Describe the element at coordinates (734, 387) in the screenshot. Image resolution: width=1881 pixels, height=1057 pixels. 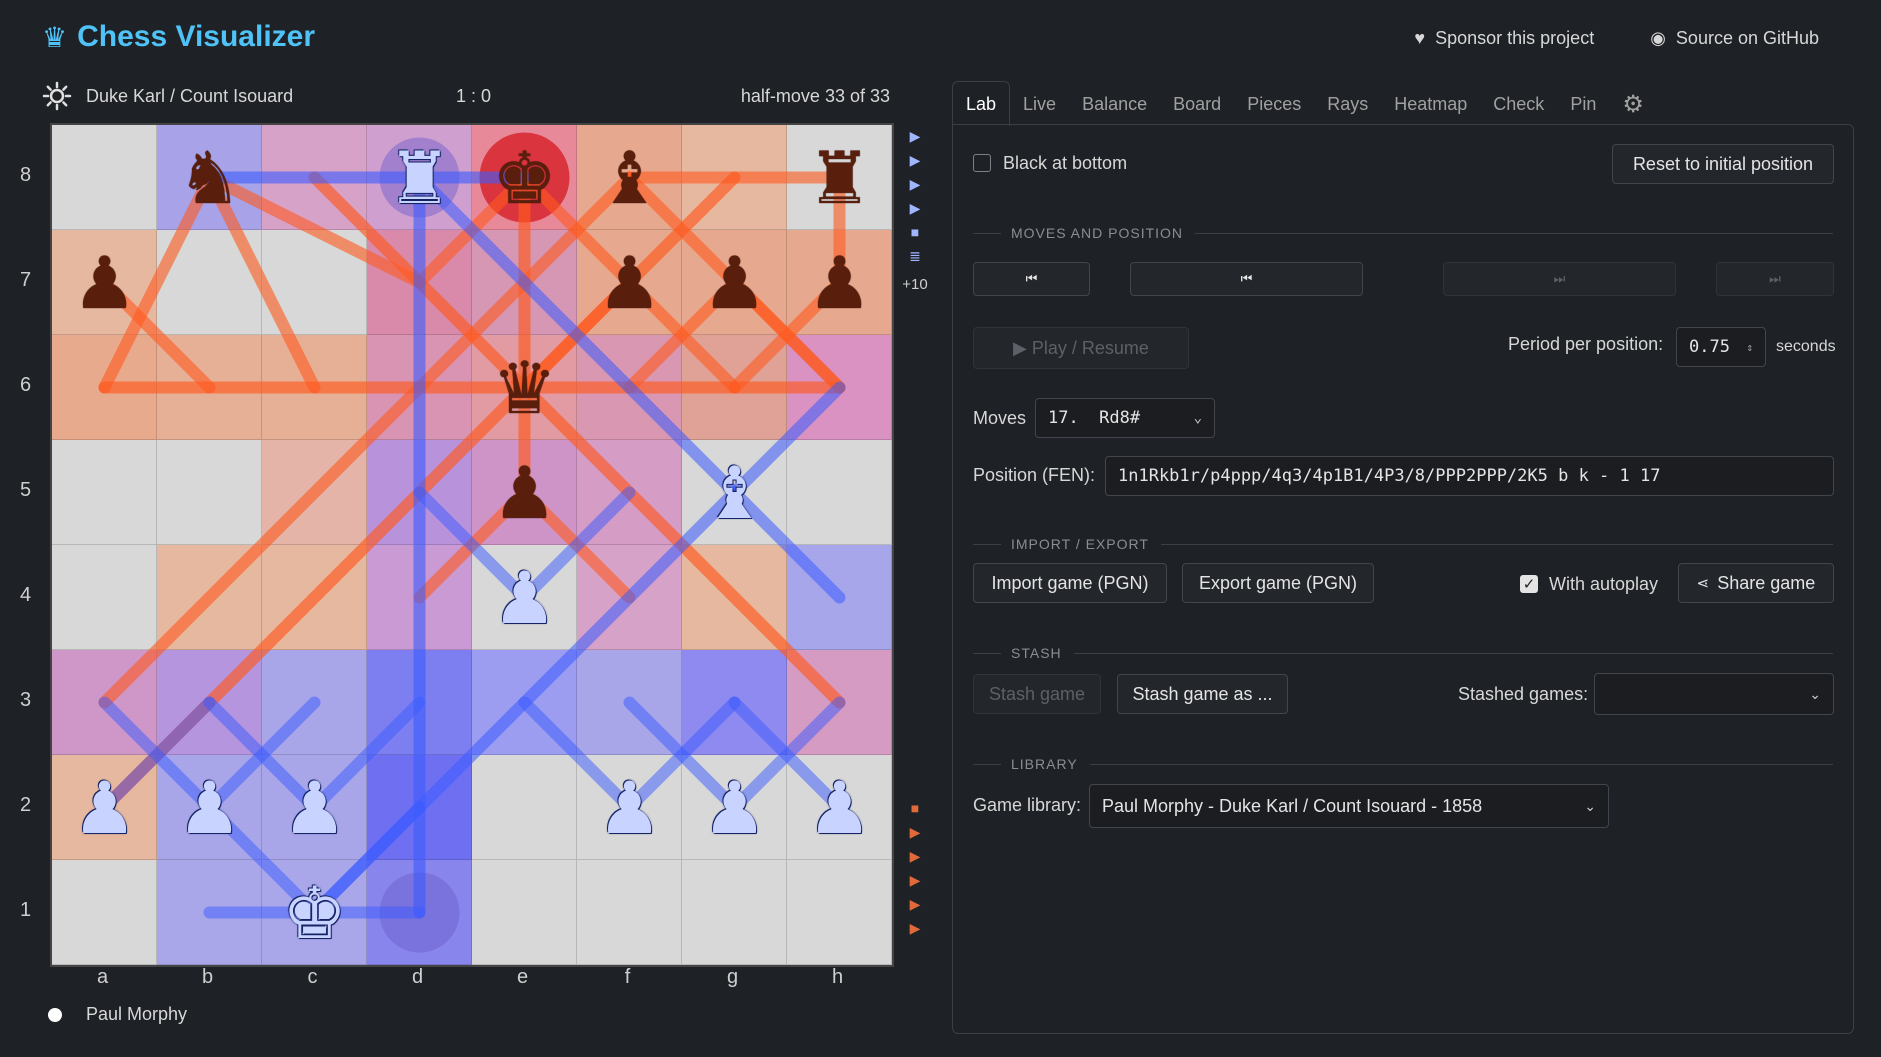
I see `square-g6` at that location.